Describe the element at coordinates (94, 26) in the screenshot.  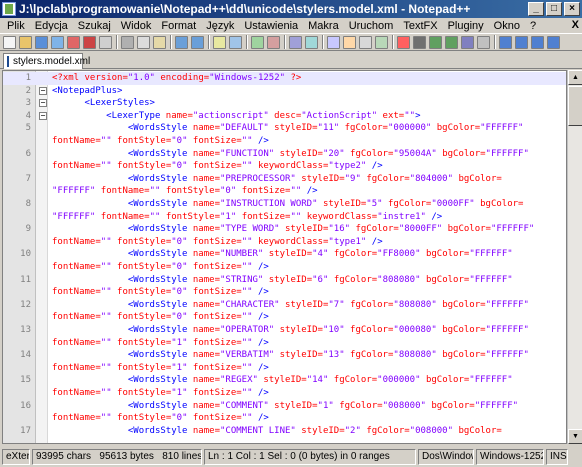
I see `menu-item: Szukaj` at that location.